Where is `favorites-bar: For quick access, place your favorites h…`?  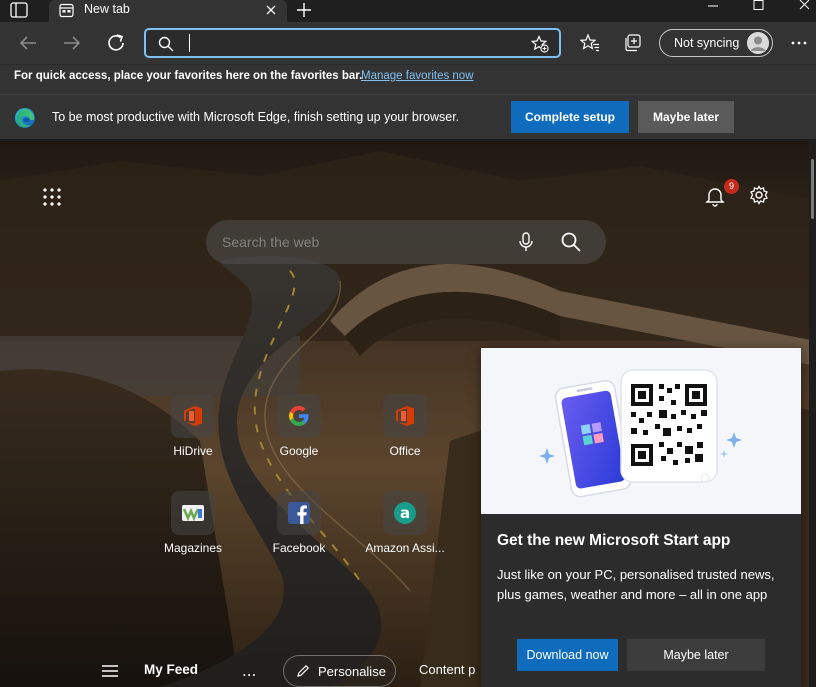
favorites-bar: For quick access, place your favorites h… is located at coordinates (408, 79).